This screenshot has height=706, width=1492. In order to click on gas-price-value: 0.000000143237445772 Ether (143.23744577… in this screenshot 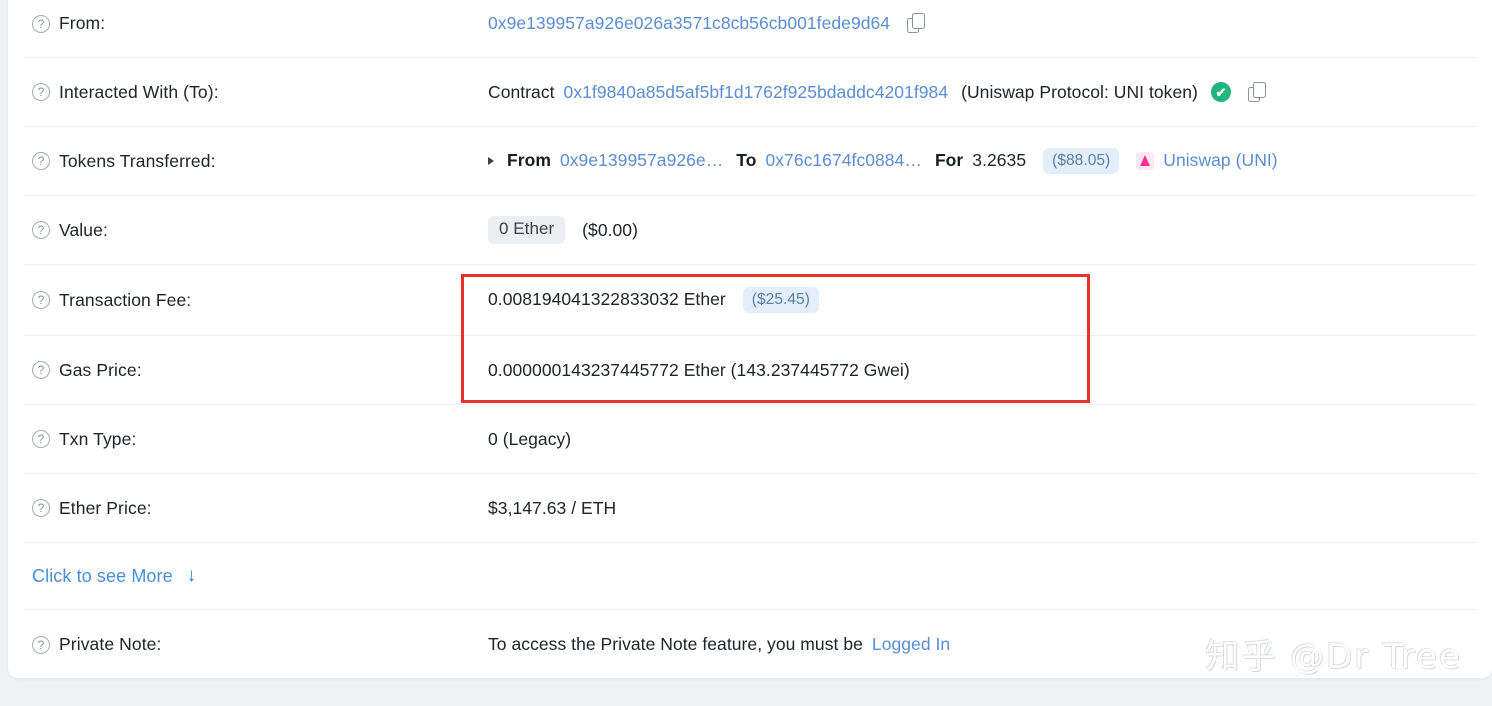, I will do `click(699, 369)`.